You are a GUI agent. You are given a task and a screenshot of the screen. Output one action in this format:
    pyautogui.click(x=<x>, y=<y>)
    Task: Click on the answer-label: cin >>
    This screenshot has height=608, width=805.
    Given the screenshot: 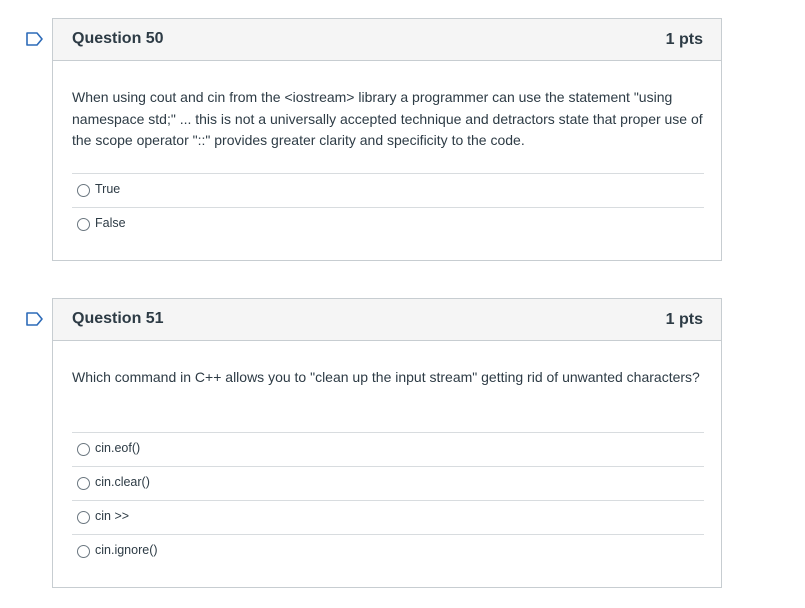 What is the action you would take?
    pyautogui.click(x=112, y=516)
    